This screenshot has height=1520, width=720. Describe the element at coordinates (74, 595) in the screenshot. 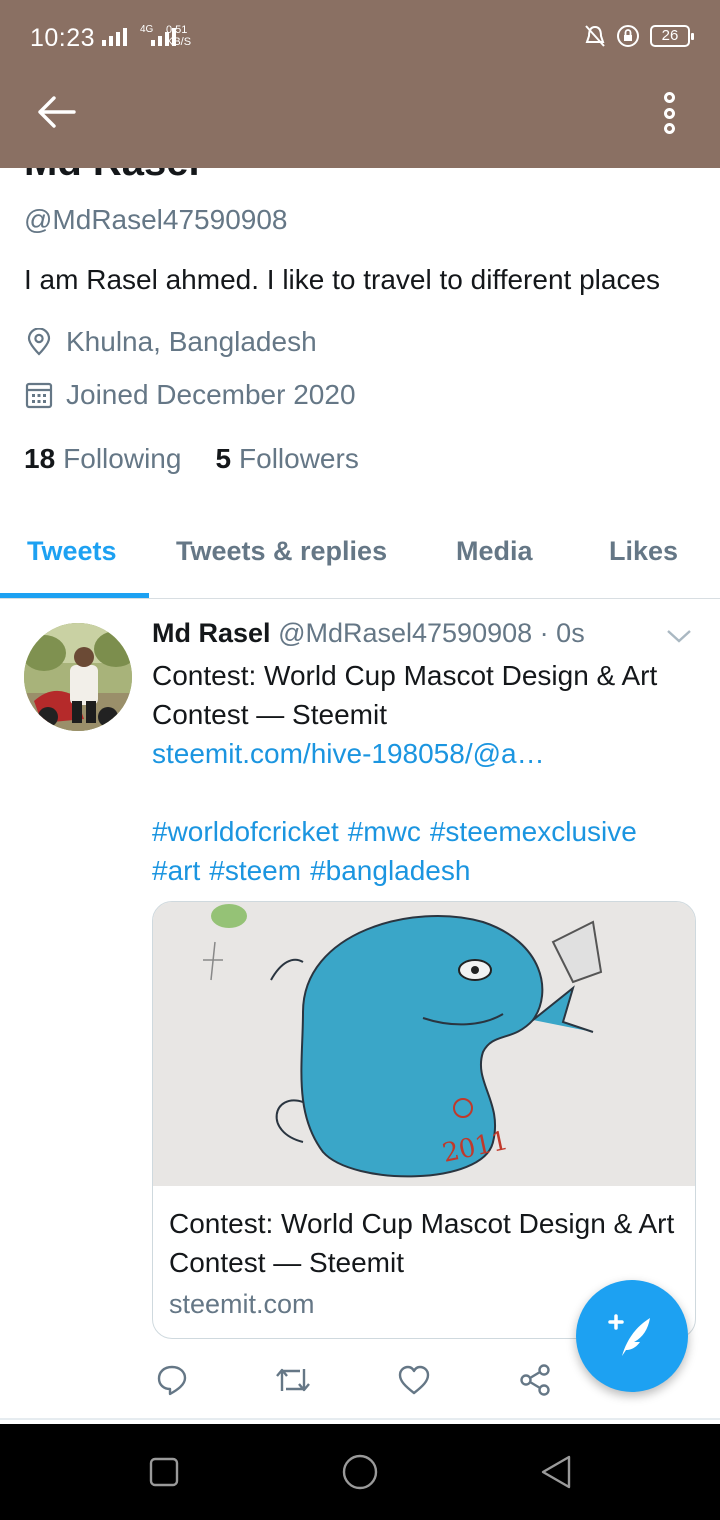

I see `active-tab-indicator` at that location.